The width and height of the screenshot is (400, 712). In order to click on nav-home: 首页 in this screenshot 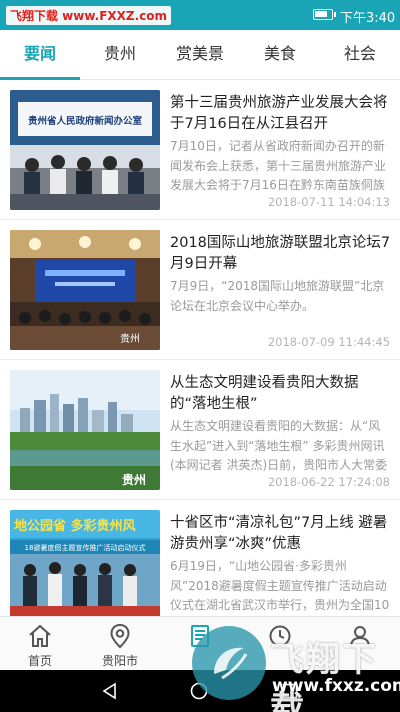, I will do `click(40, 644)`.